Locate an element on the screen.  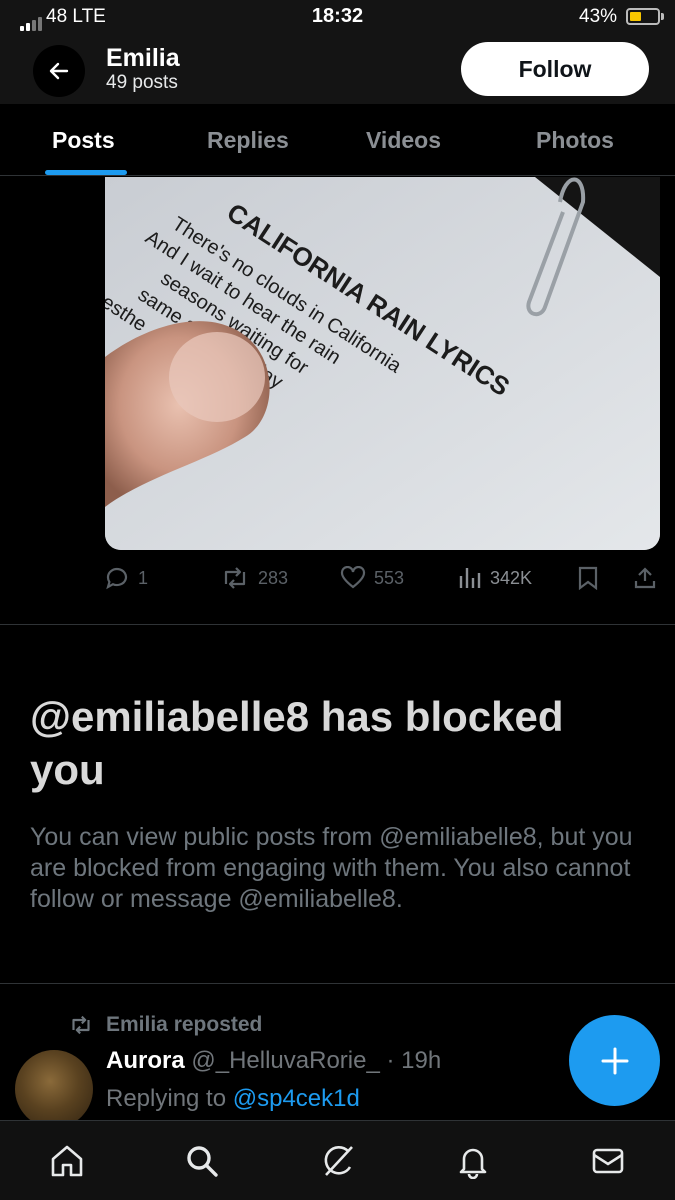
profile-name: Emilia is located at coordinates (143, 58).